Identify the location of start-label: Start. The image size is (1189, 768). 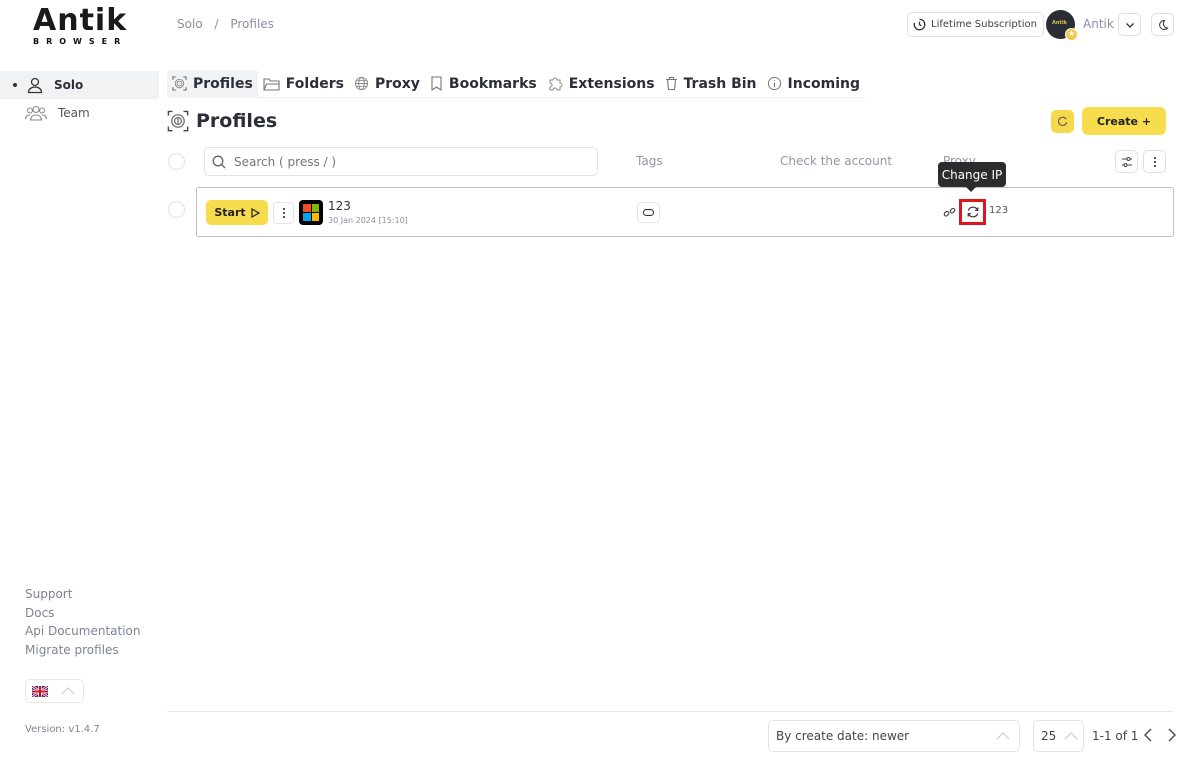
(230, 212).